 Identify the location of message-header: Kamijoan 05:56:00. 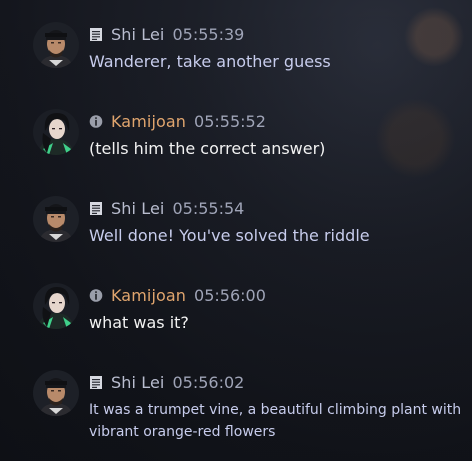
(177, 295).